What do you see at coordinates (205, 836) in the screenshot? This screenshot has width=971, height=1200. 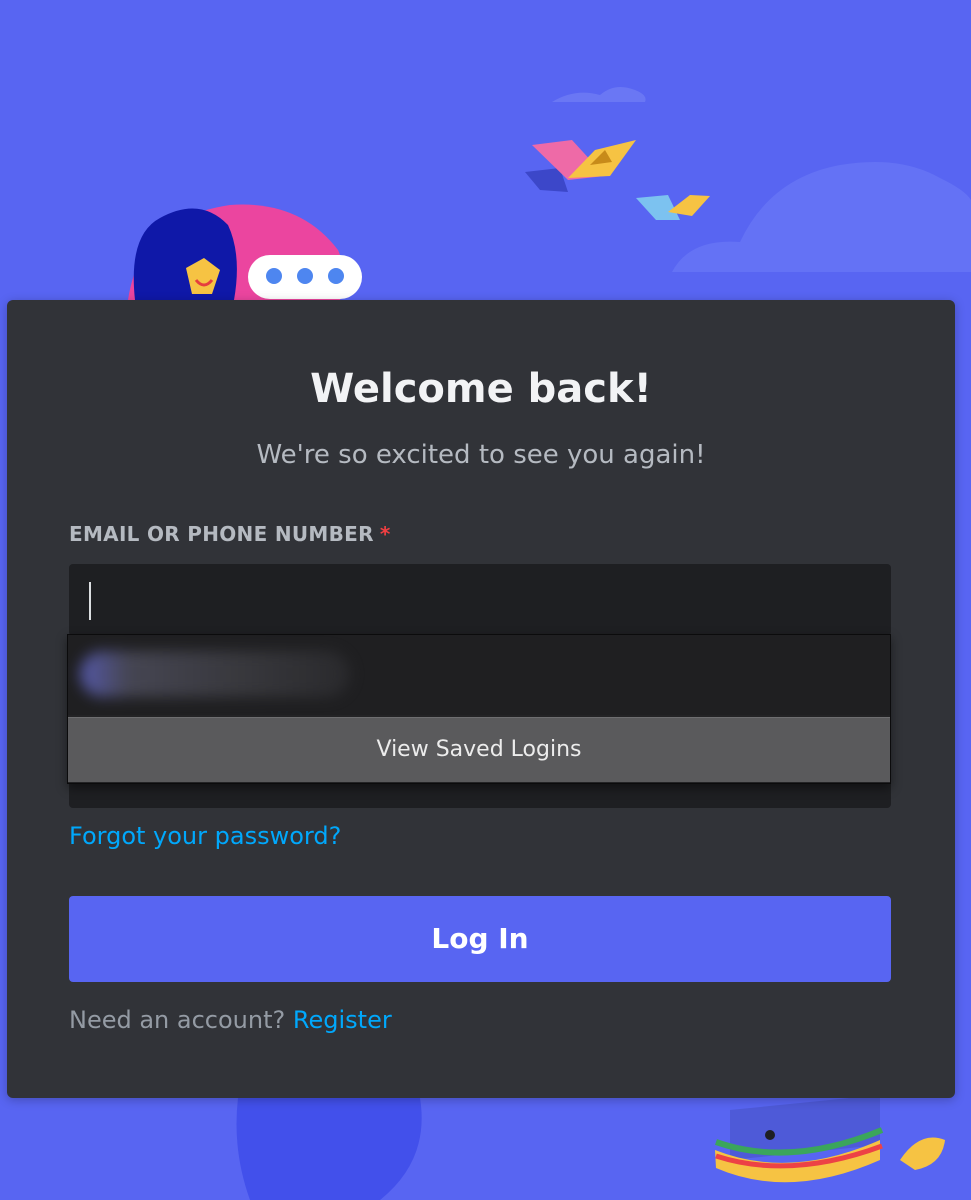 I see `forgot-password-link: Forgot your password?` at bounding box center [205, 836].